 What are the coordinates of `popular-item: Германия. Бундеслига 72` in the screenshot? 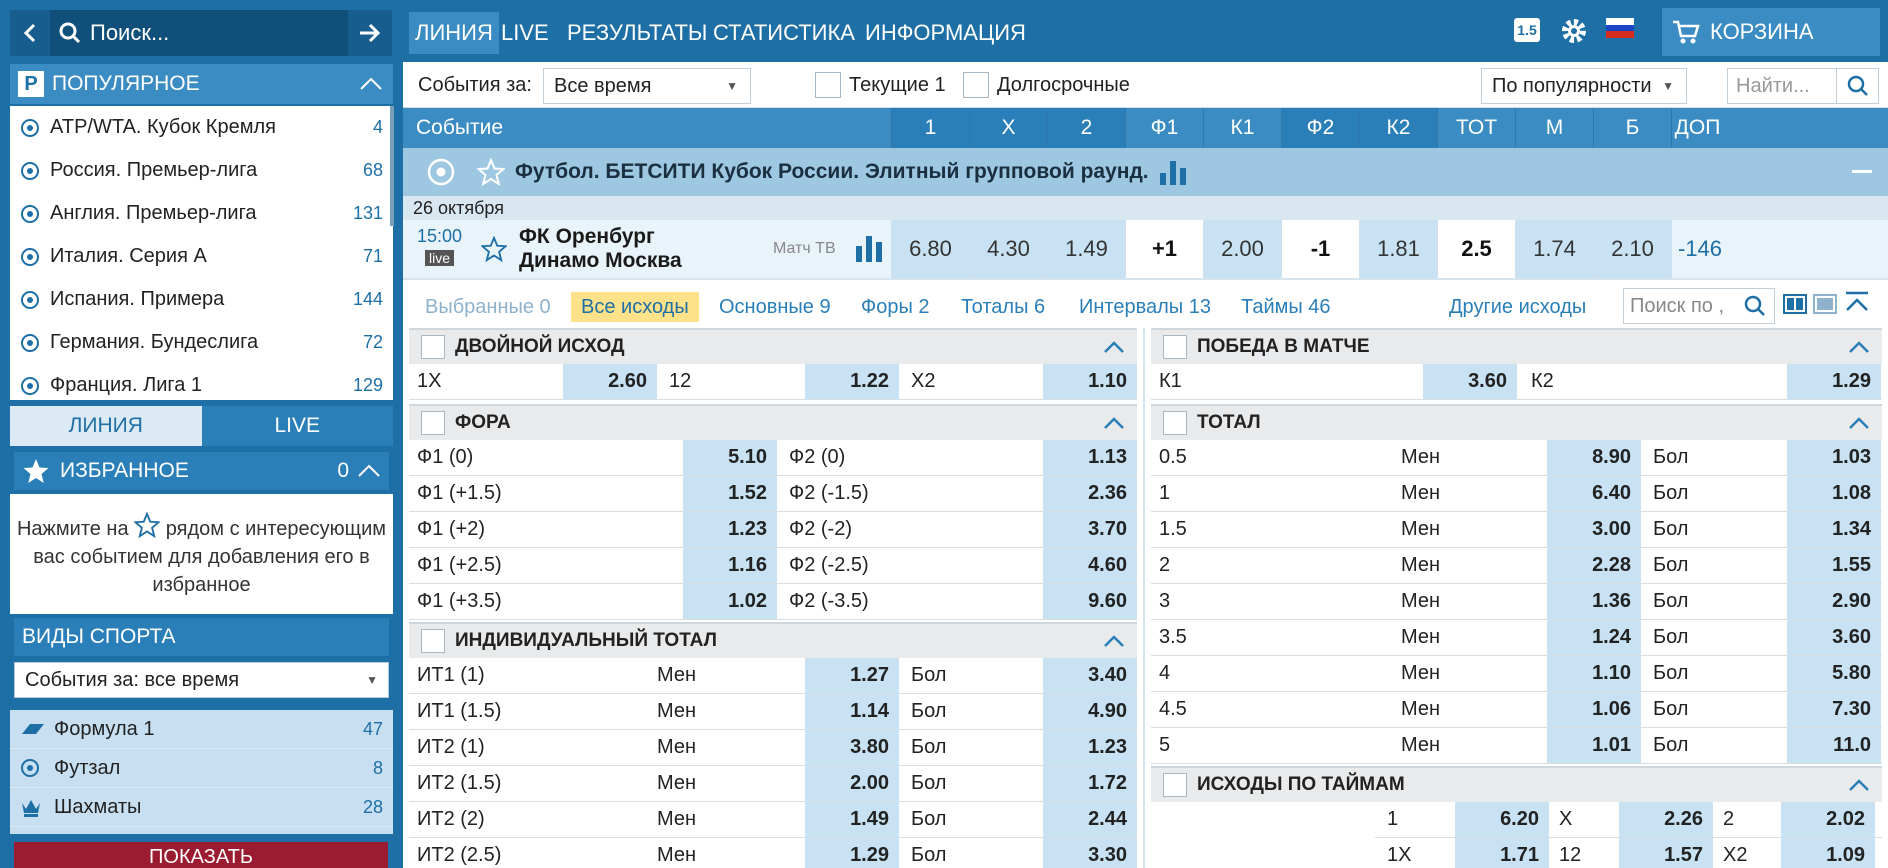 It's located at (201, 342).